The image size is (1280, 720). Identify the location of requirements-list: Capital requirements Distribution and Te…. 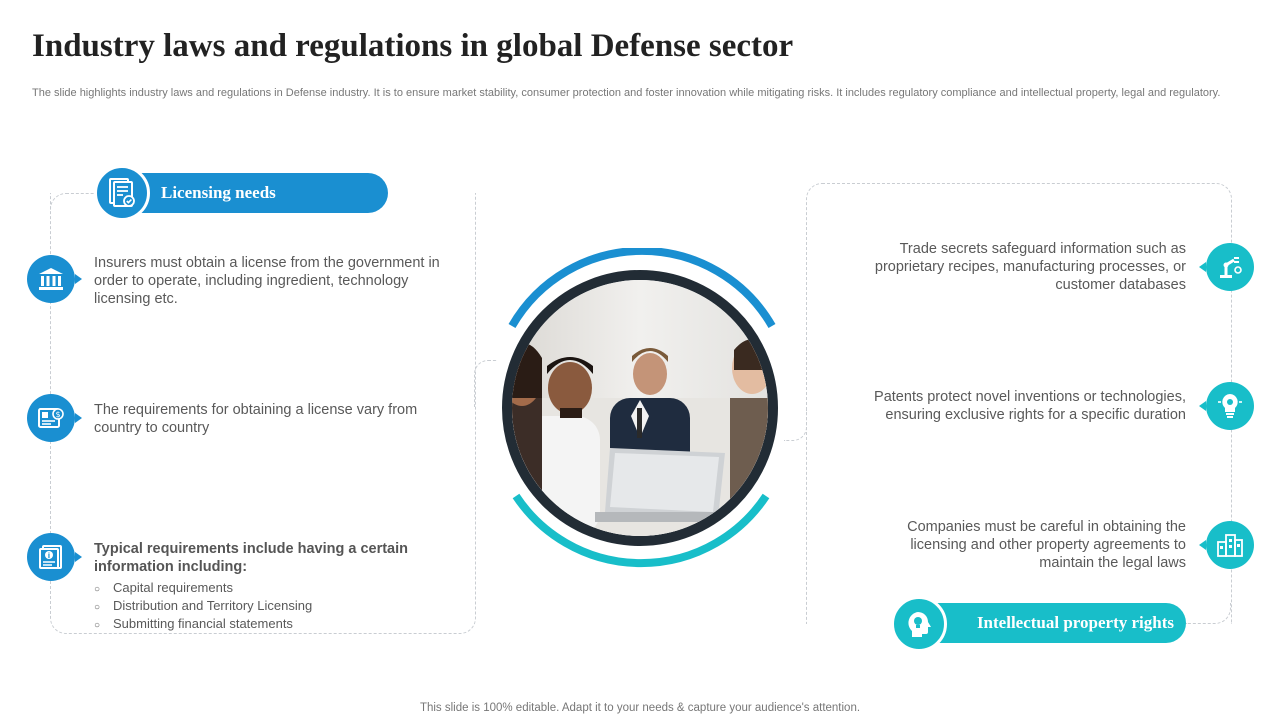
(274, 607).